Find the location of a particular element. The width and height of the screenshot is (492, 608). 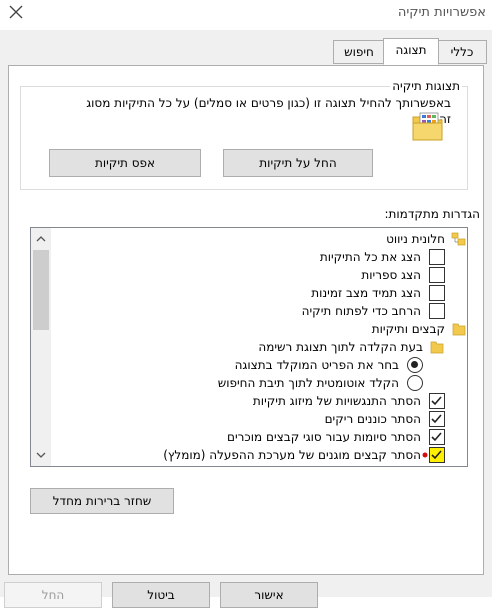

tree-item-label: הצג תמיד מצב זמינות is located at coordinates (366, 293).